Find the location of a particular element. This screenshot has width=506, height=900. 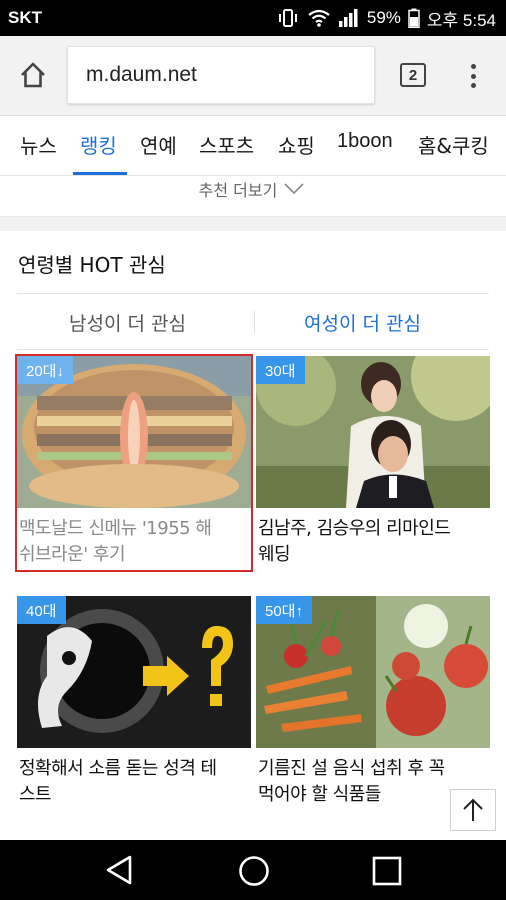

caption-line: 기름진 설 음식 섭취 후 꼭 is located at coordinates (351, 768).